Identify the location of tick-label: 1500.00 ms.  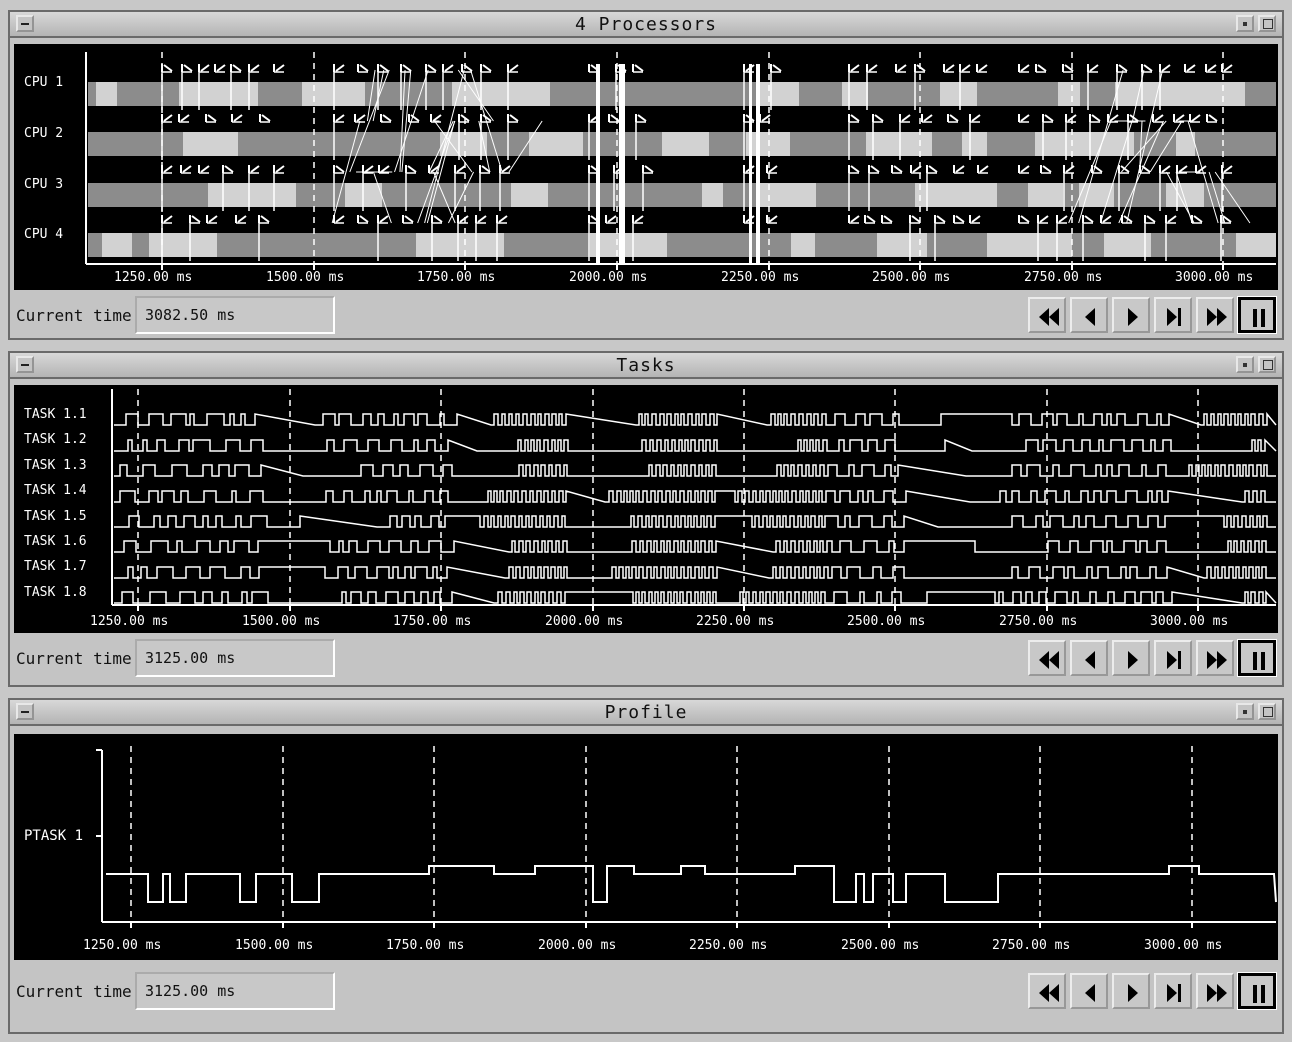
(305, 277).